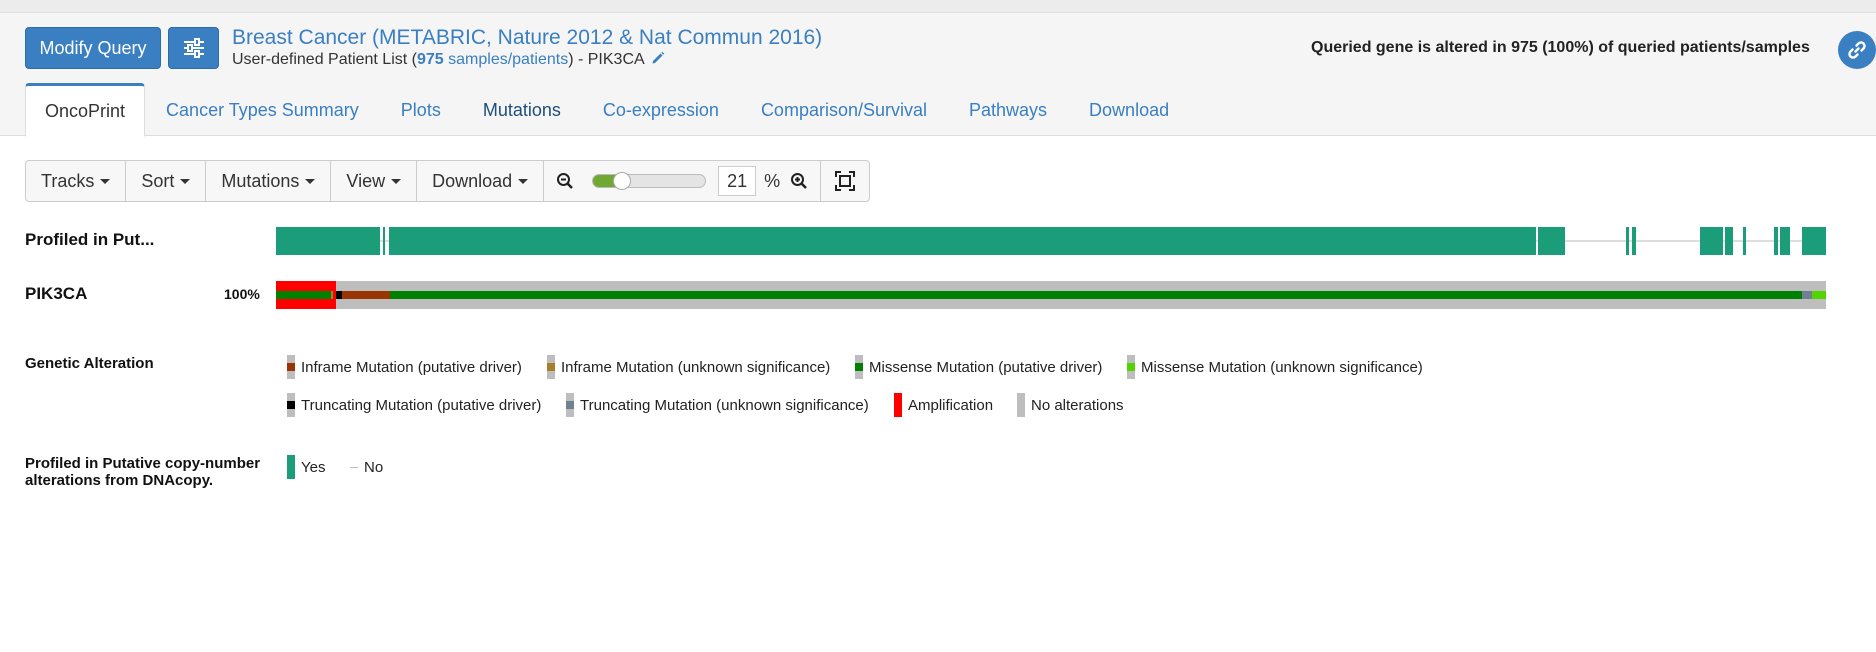  I want to click on truncating-driver-bar, so click(339, 295).